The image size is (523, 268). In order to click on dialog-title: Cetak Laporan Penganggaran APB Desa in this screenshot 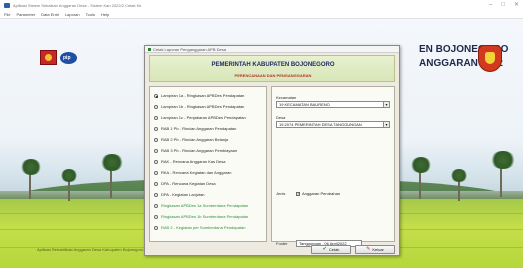, I will do `click(189, 49)`.